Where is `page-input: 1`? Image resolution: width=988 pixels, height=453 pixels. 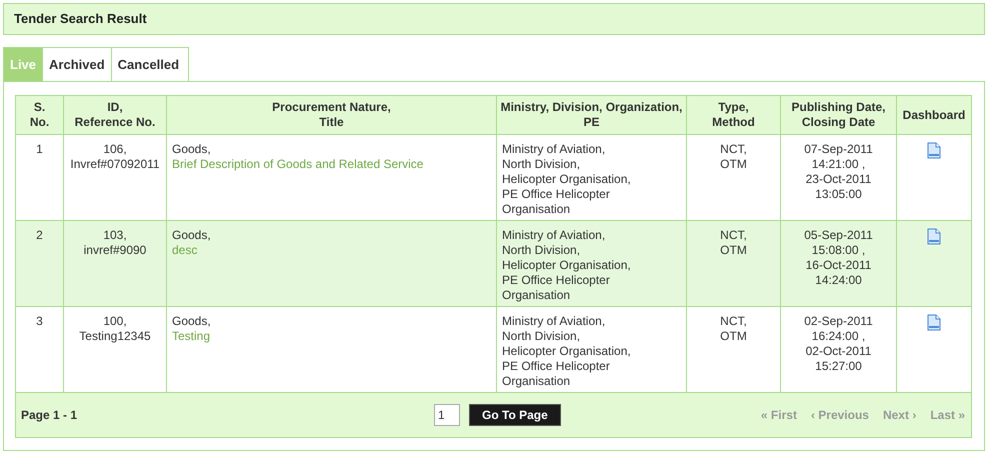
page-input: 1 is located at coordinates (447, 415).